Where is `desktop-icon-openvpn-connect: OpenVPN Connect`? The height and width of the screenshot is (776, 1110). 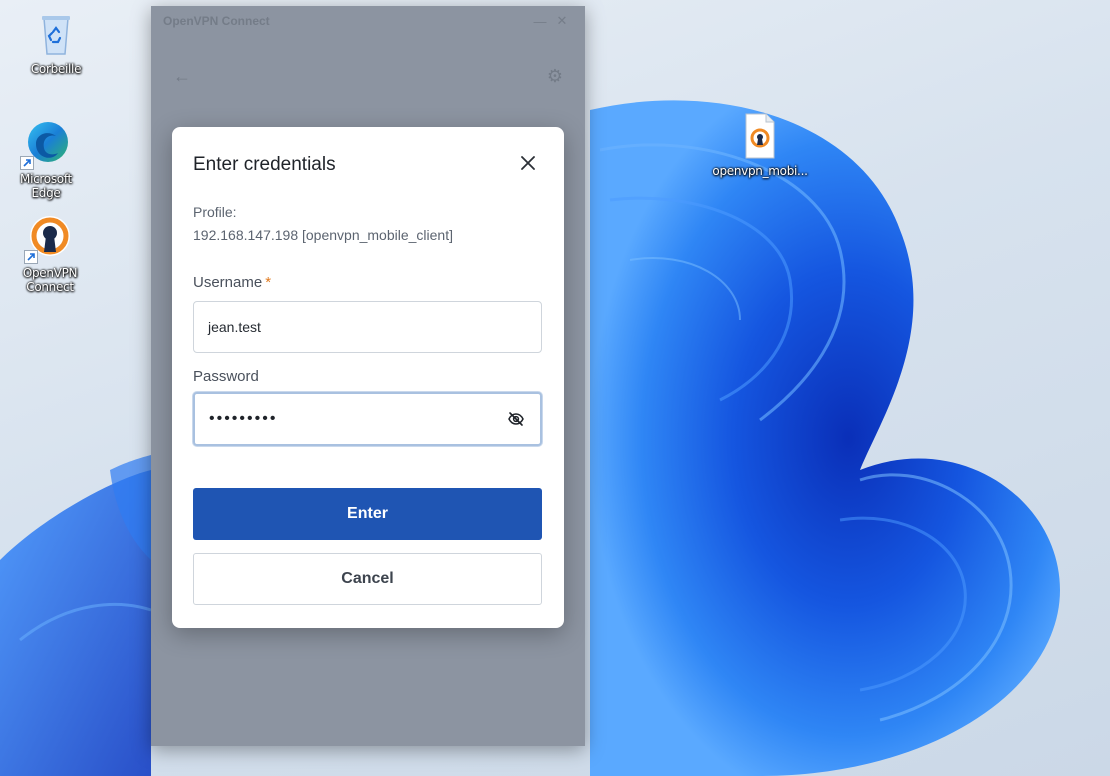
desktop-icon-openvpn-connect: OpenVPN Connect is located at coordinates (50, 254).